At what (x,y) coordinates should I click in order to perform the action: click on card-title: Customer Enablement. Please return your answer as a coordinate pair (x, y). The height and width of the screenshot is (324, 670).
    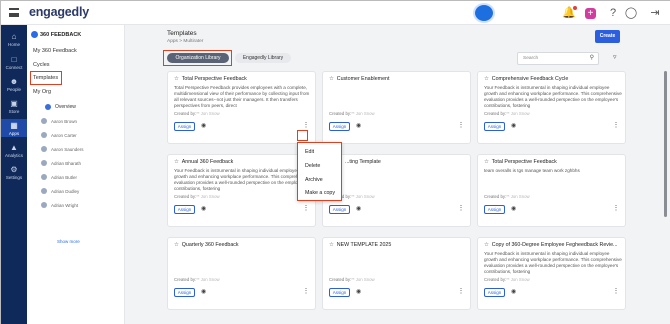
    Looking at the image, I should click on (363, 79).